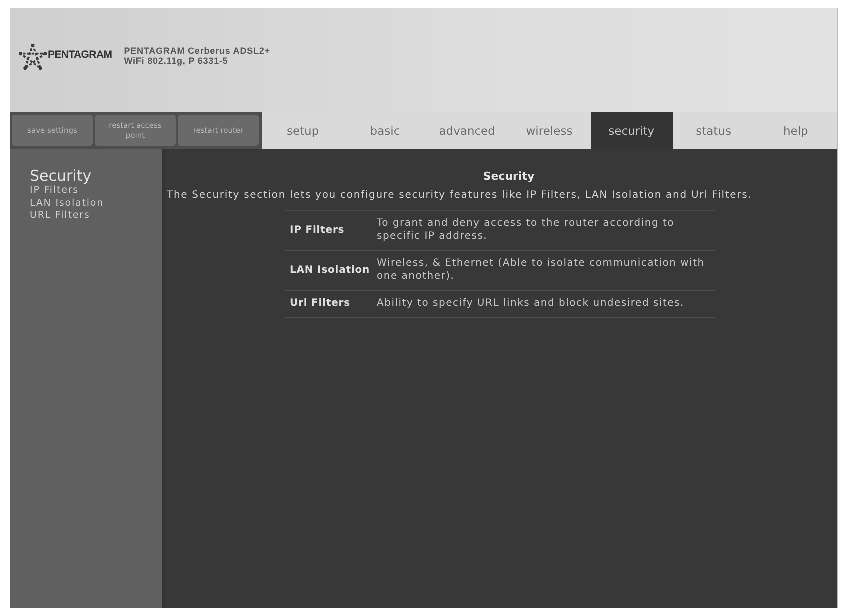 This screenshot has width=846, height=612. I want to click on sidebar-link: IP Filters, so click(96, 191).